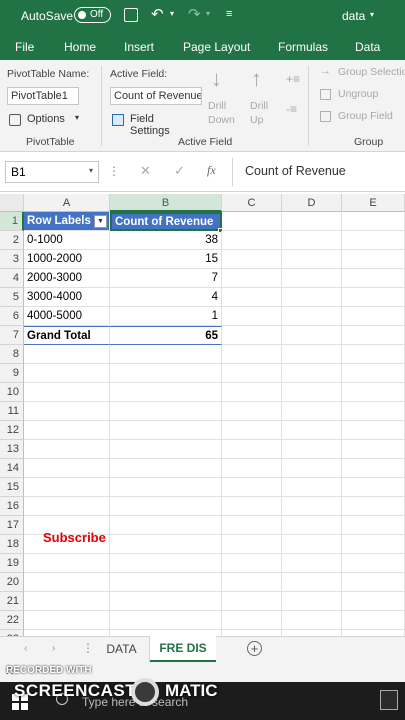 Image resolution: width=405 pixels, height=720 pixels. What do you see at coordinates (293, 79) in the screenshot?
I see `expand-field-icon: +≡` at bounding box center [293, 79].